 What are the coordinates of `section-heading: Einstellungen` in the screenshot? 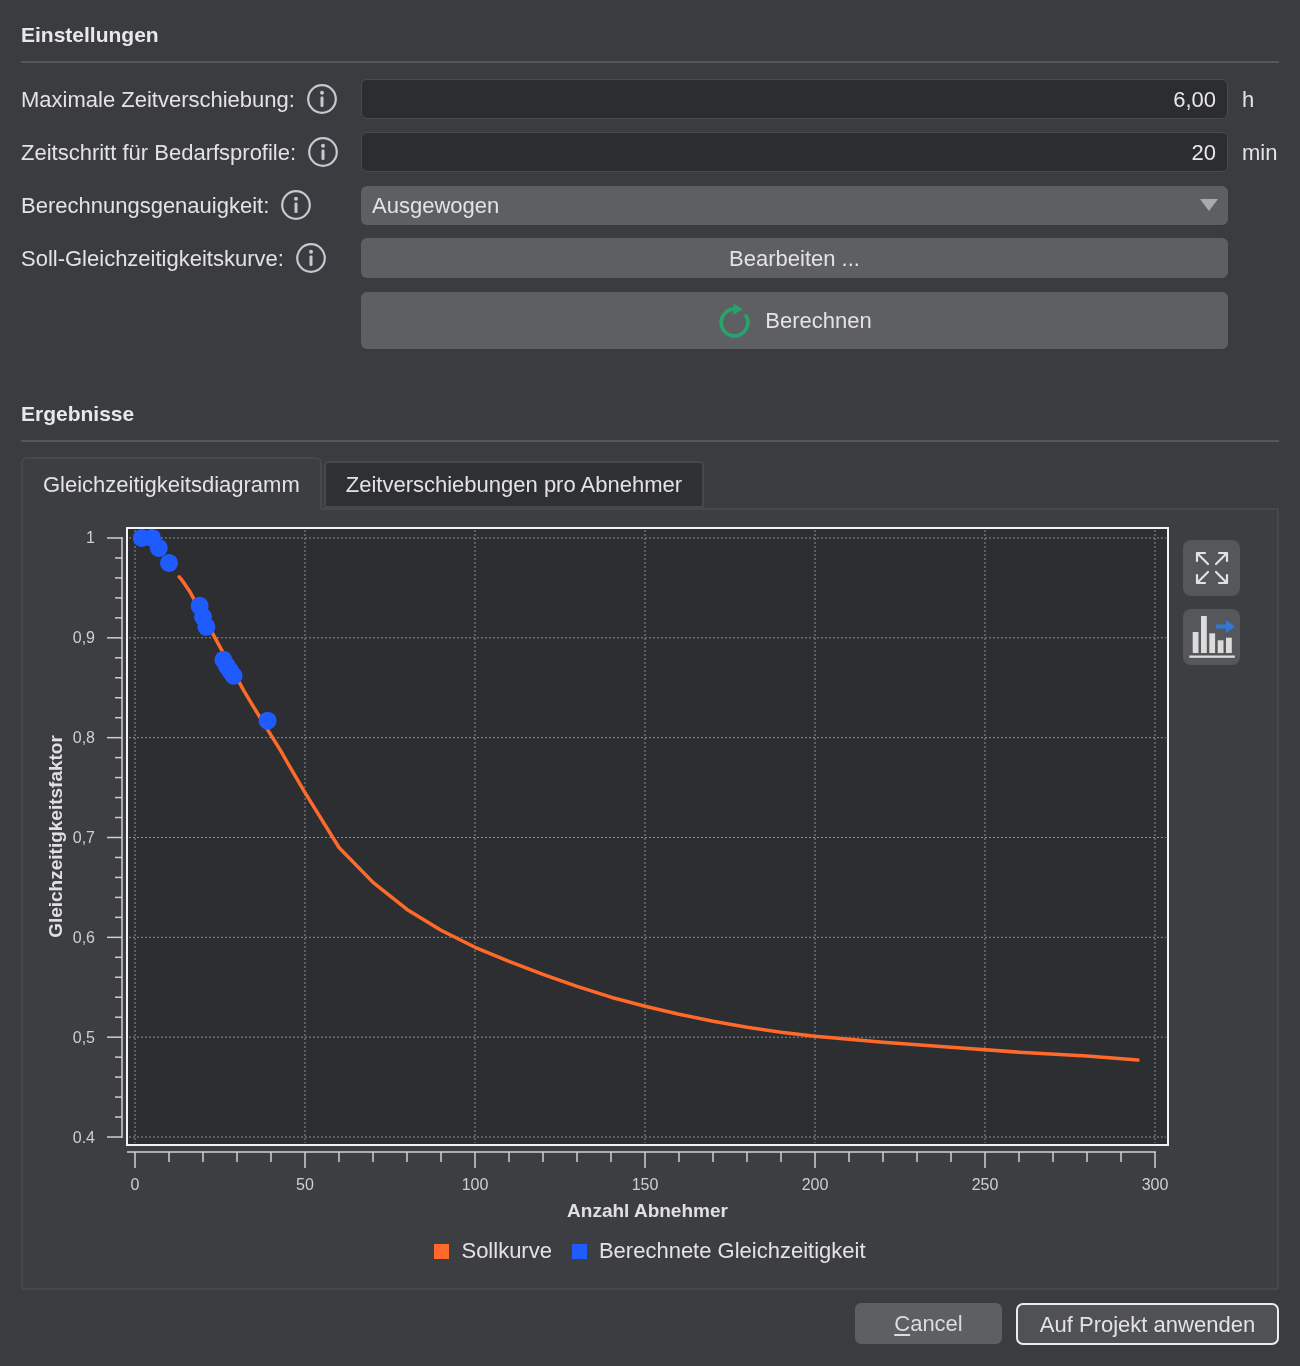 It's located at (90, 35).